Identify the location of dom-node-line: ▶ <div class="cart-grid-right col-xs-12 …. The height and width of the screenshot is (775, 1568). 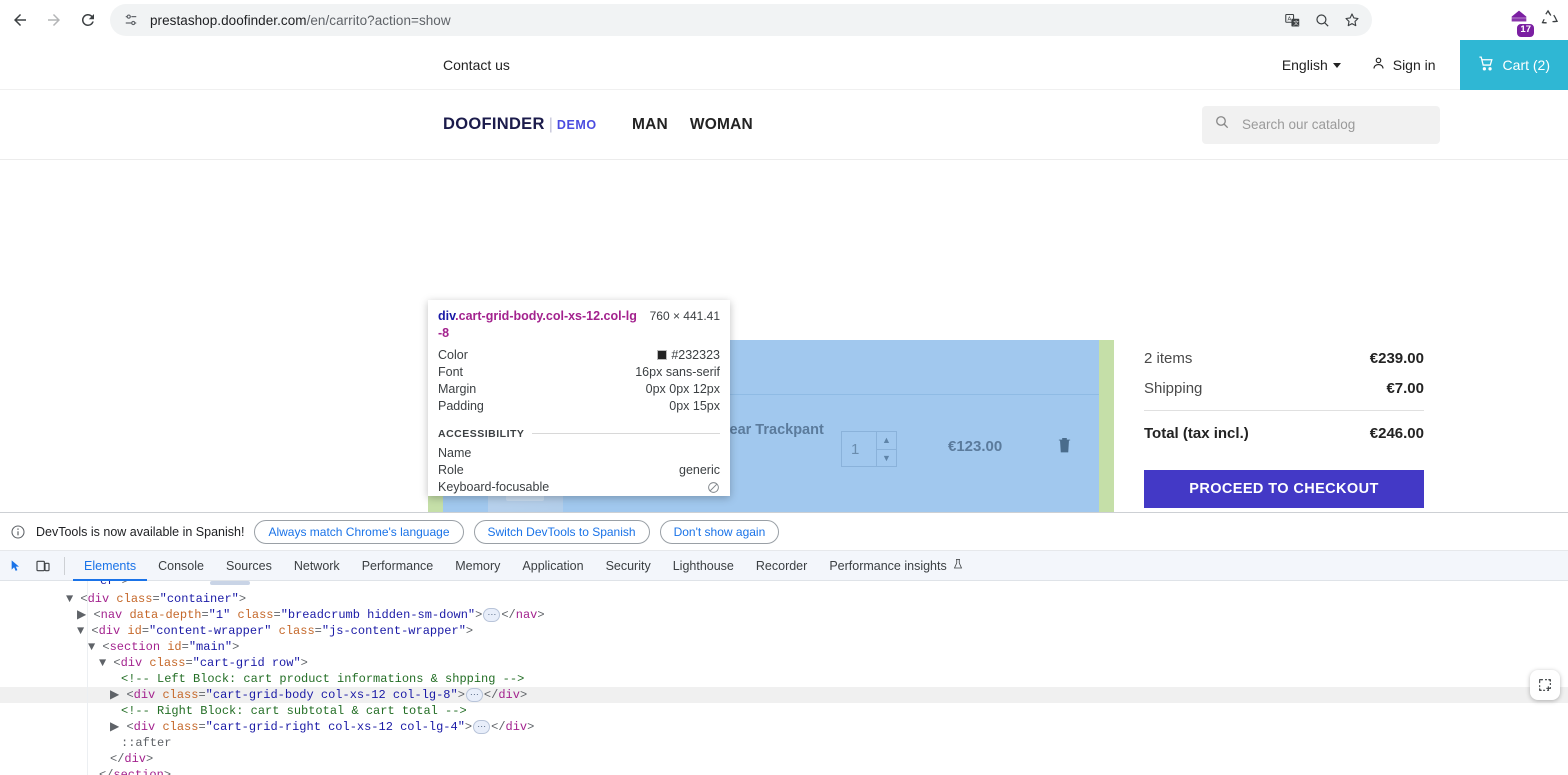
(784, 727).